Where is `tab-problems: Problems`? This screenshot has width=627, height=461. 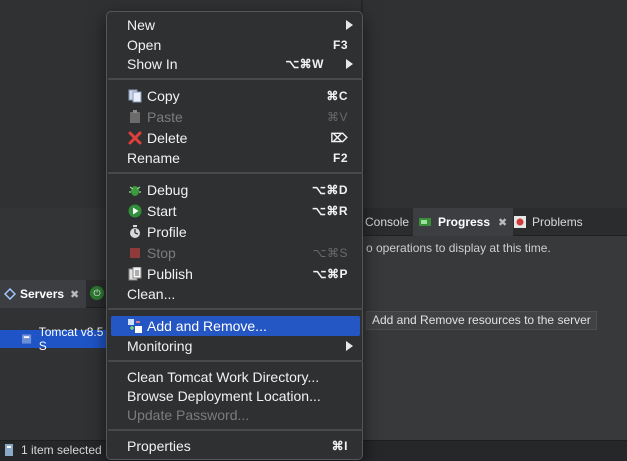 tab-problems: Problems is located at coordinates (548, 222).